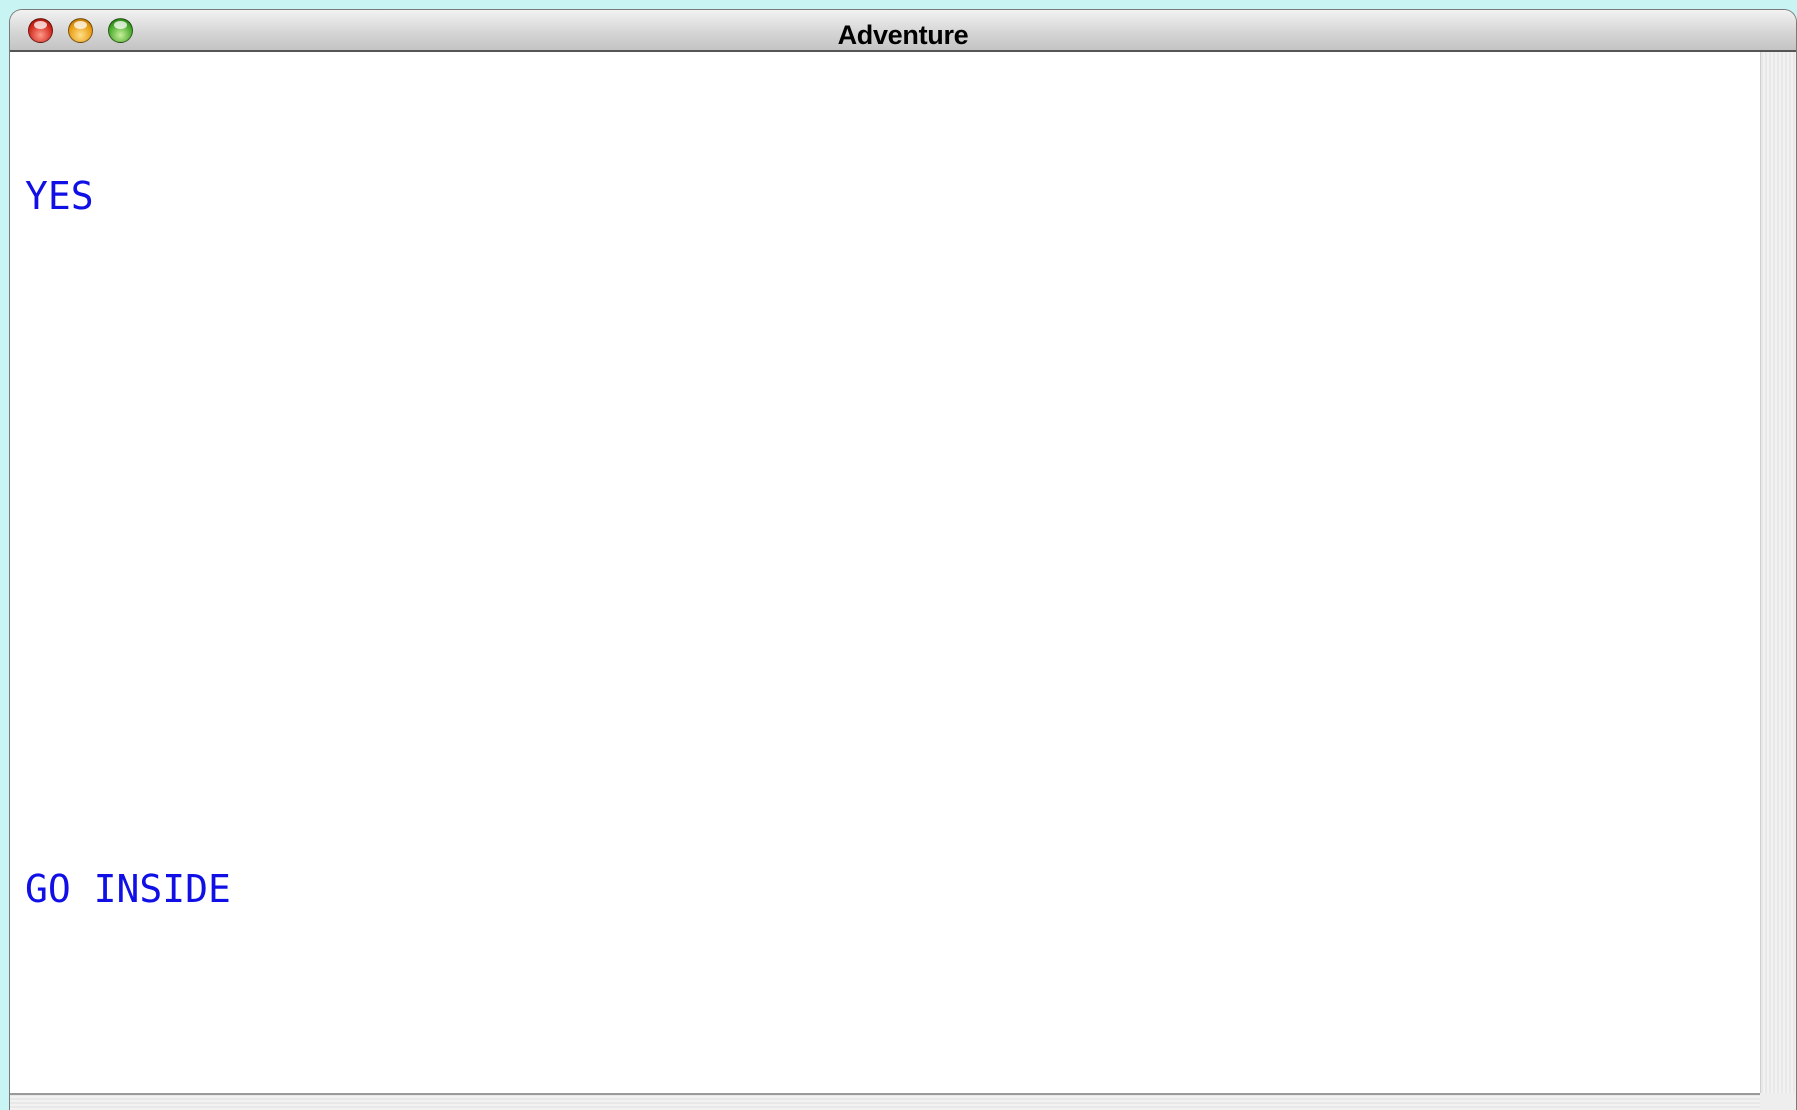  Describe the element at coordinates (903, 35) in the screenshot. I see `window-title: Adventure` at that location.